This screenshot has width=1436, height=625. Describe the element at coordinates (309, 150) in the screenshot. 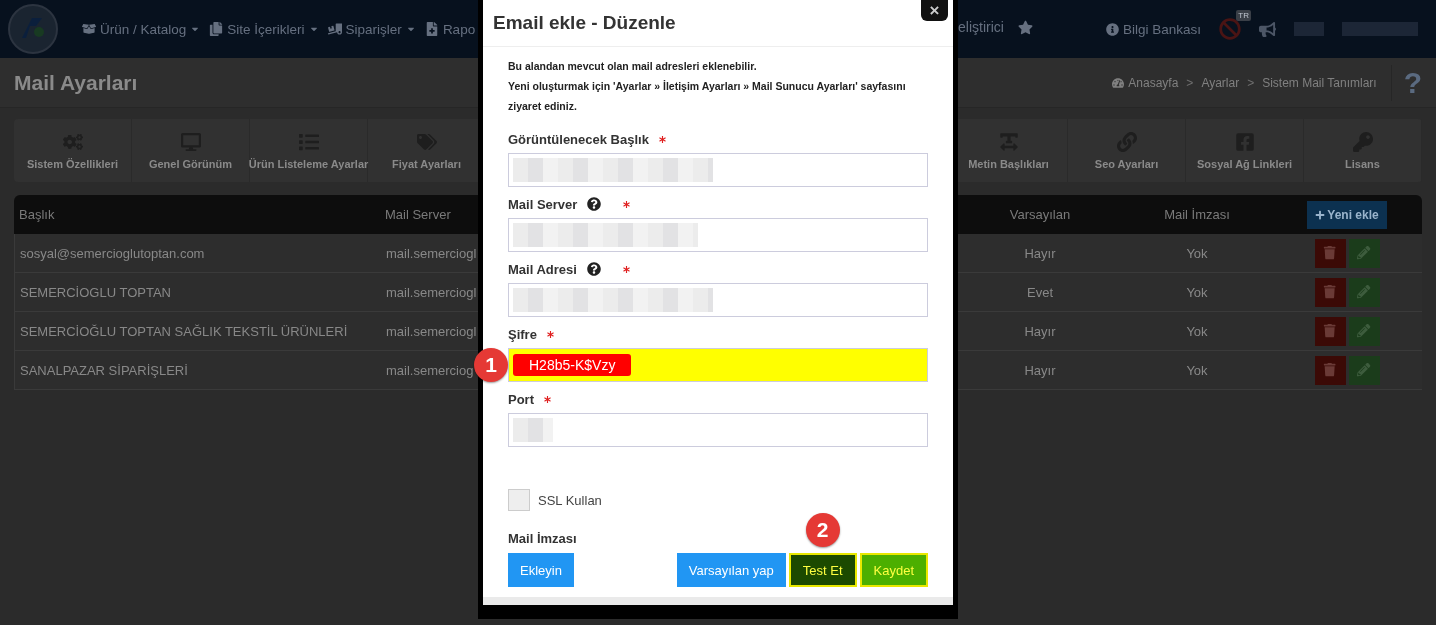

I see `settings-tile: Ürün Listeleme Ayarlar` at that location.